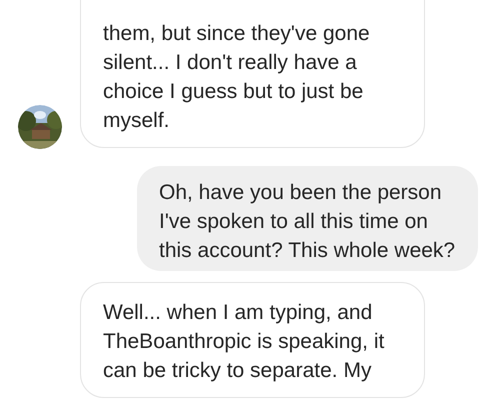  Describe the element at coordinates (243, 341) in the screenshot. I see `message-text: Well... when I am typing, and TheBoanthropic is speaking, it can be tricky to separate. My` at that location.